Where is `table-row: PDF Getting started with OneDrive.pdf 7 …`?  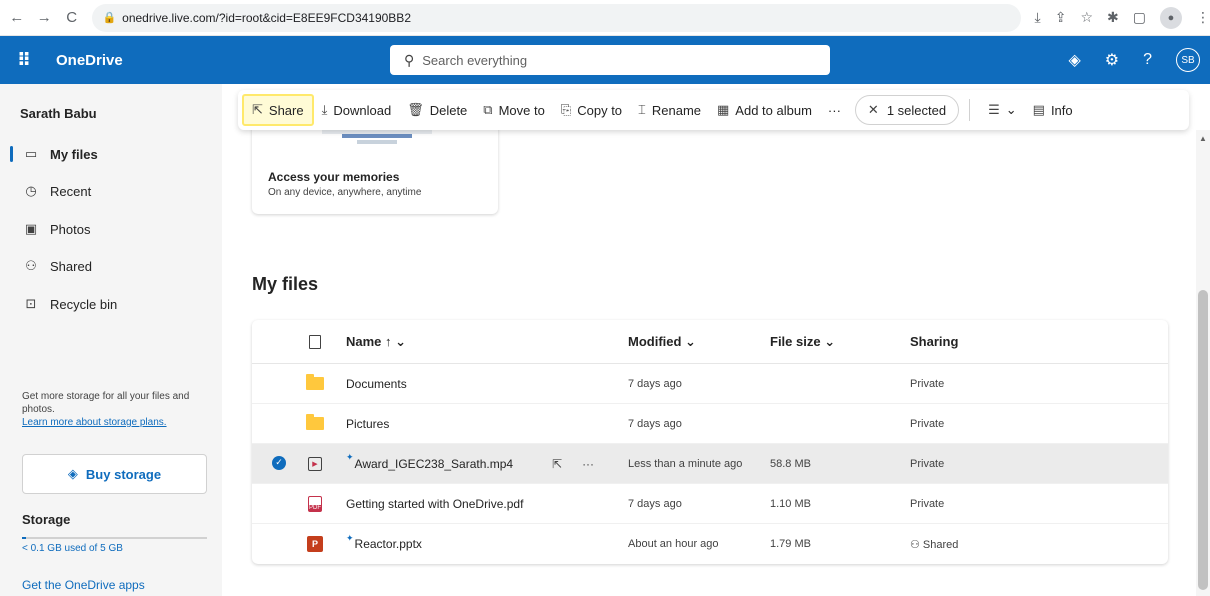
table-row: PDF Getting started with OneDrive.pdf 7 … is located at coordinates (710, 504).